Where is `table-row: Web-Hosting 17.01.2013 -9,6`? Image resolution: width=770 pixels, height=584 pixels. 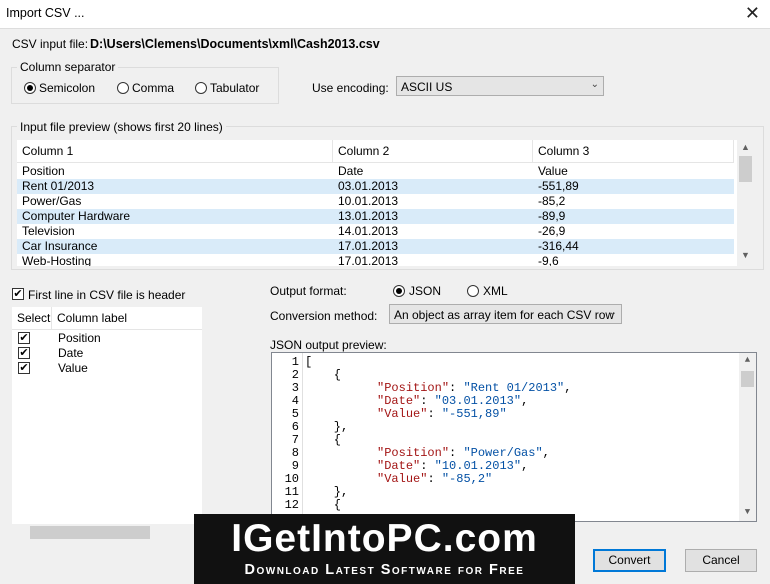 table-row: Web-Hosting 17.01.2013 -9,6 is located at coordinates (375, 260).